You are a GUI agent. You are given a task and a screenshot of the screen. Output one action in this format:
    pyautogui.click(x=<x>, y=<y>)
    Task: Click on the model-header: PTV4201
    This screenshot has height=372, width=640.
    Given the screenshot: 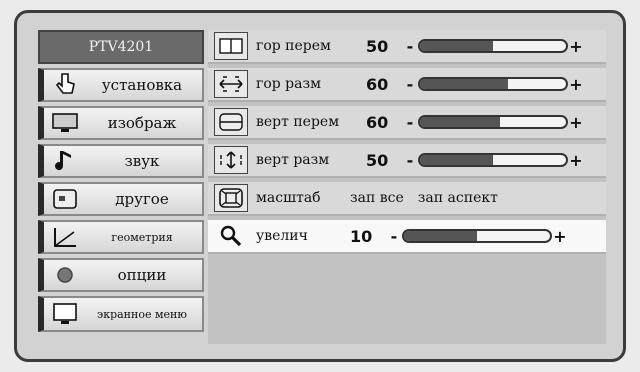 What is the action you would take?
    pyautogui.click(x=121, y=47)
    